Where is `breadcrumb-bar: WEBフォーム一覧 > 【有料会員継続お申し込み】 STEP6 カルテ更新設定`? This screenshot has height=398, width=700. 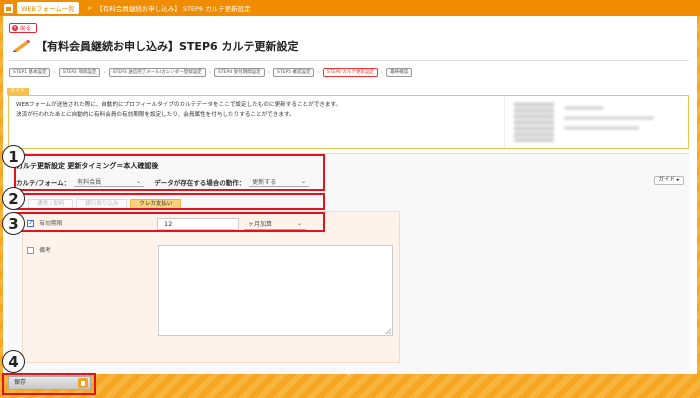 breadcrumb-bar: WEBフォーム一覧 > 【有料会員継続お申し込み】 STEP6 カルテ更新設定 is located at coordinates (350, 8).